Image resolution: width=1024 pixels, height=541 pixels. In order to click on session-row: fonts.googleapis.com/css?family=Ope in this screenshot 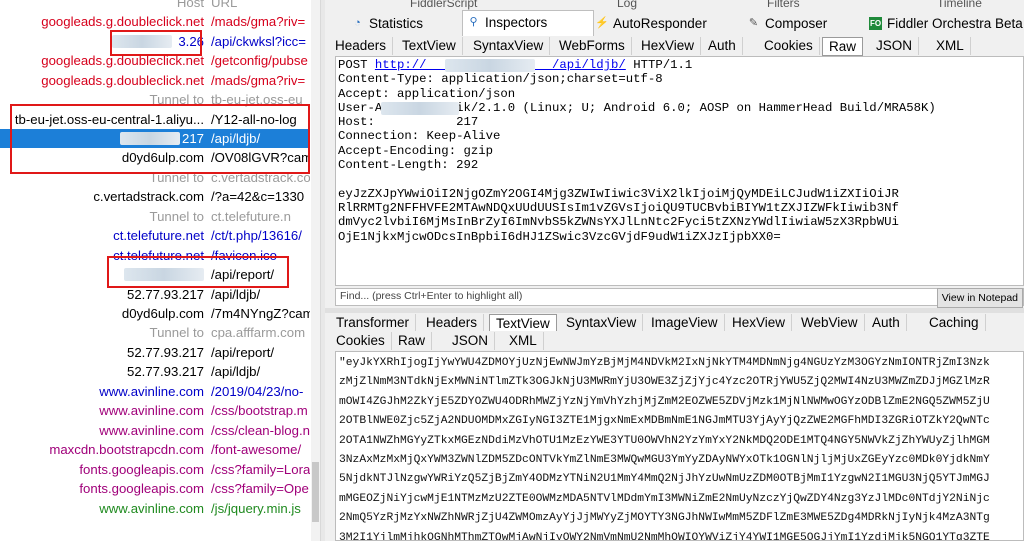, I will do `click(155, 488)`.